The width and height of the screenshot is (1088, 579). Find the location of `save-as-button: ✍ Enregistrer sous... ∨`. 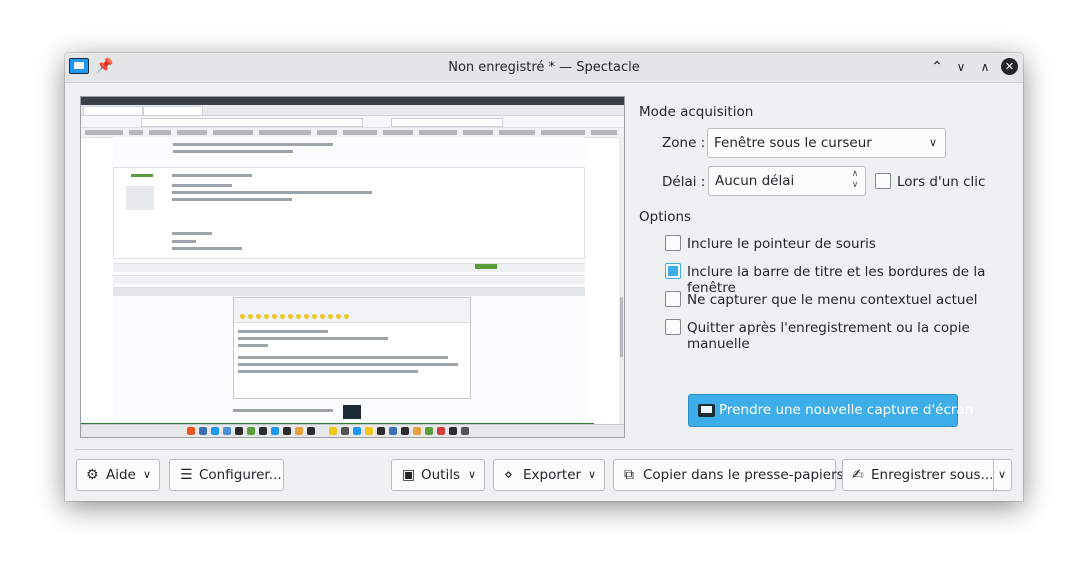

save-as-button: ✍ Enregistrer sous... ∨ is located at coordinates (927, 475).